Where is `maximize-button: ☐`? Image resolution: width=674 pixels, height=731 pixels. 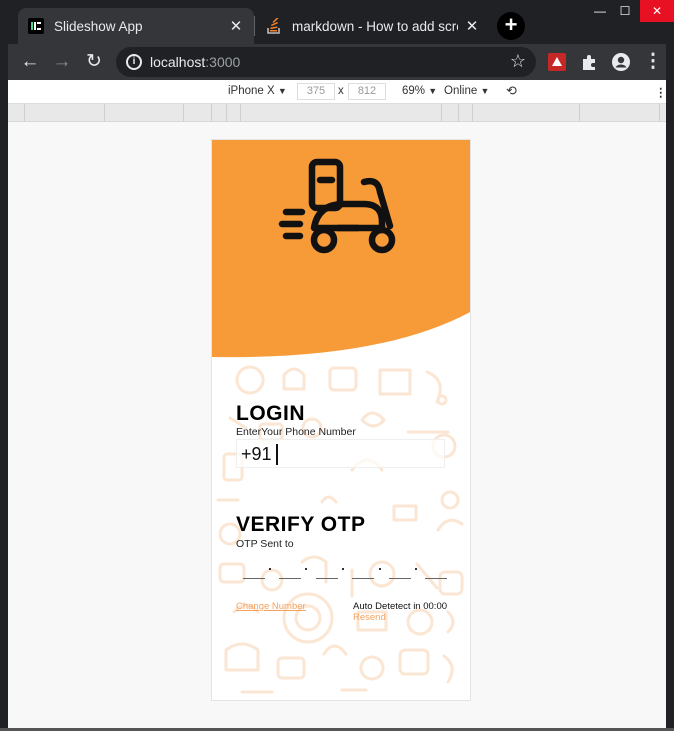 maximize-button: ☐ is located at coordinates (625, 11).